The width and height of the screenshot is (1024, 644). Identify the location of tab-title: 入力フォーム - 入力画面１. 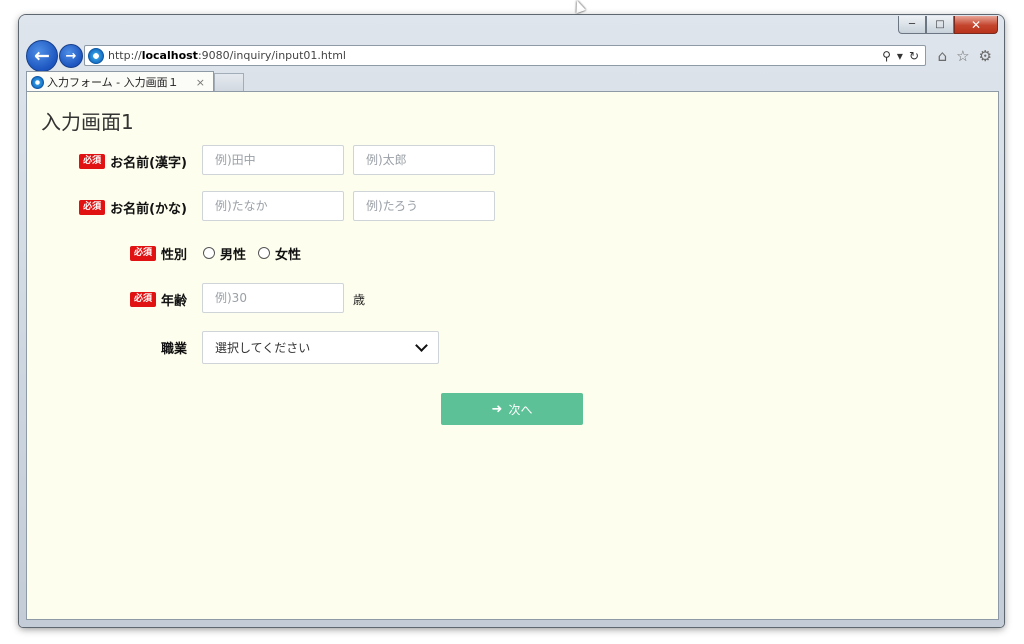
(113, 82).